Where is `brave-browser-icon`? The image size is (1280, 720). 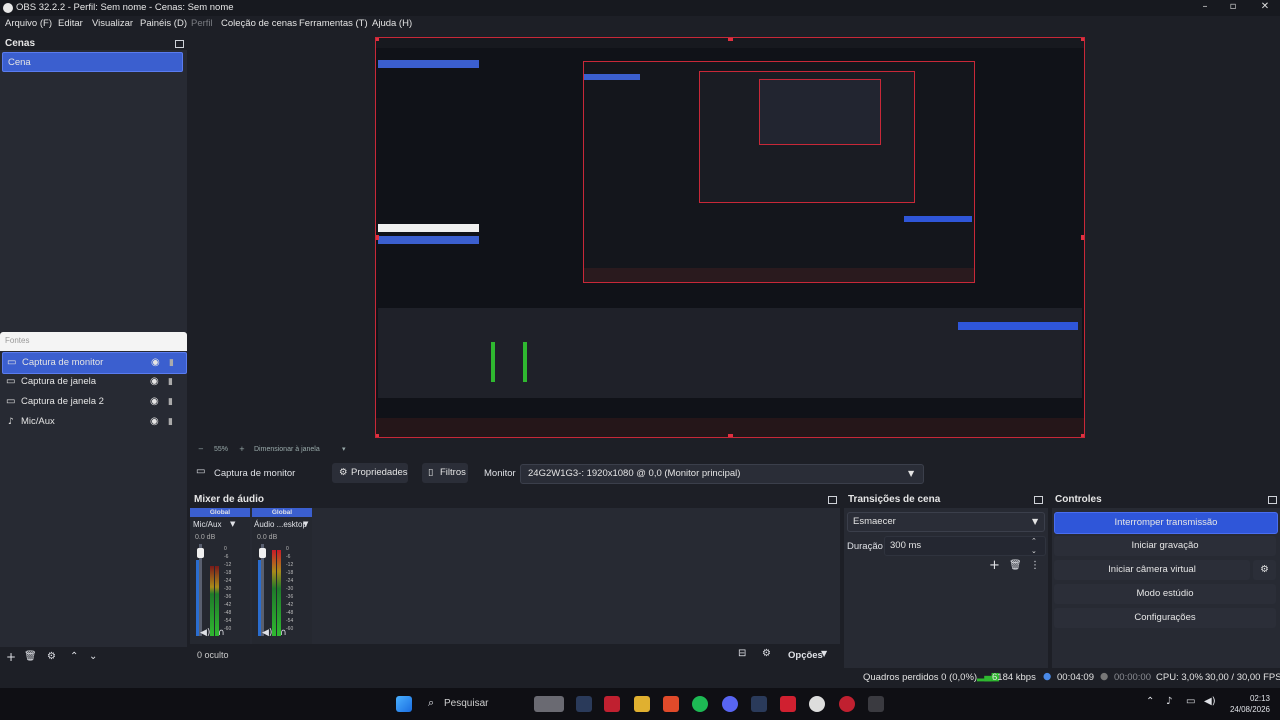
brave-browser-icon is located at coordinates (671, 704).